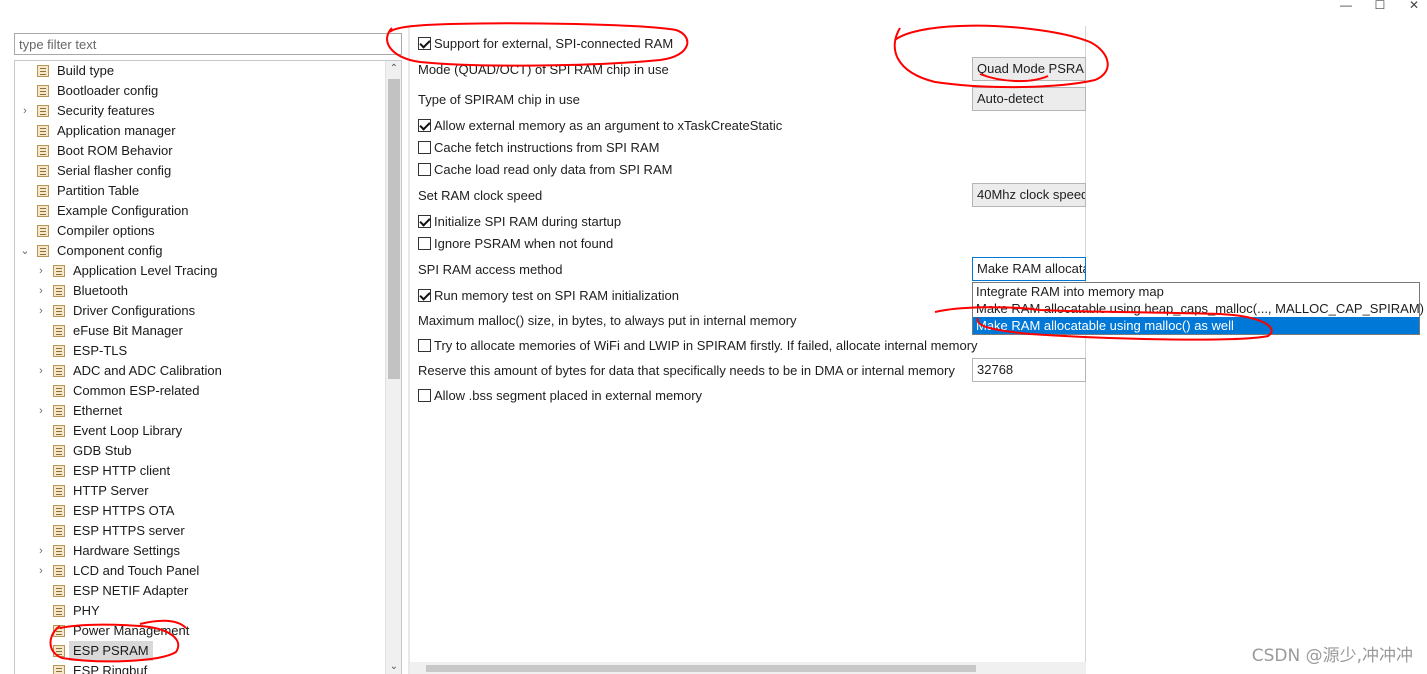  I want to click on tree-item: Serial flasher config, so click(200, 171).